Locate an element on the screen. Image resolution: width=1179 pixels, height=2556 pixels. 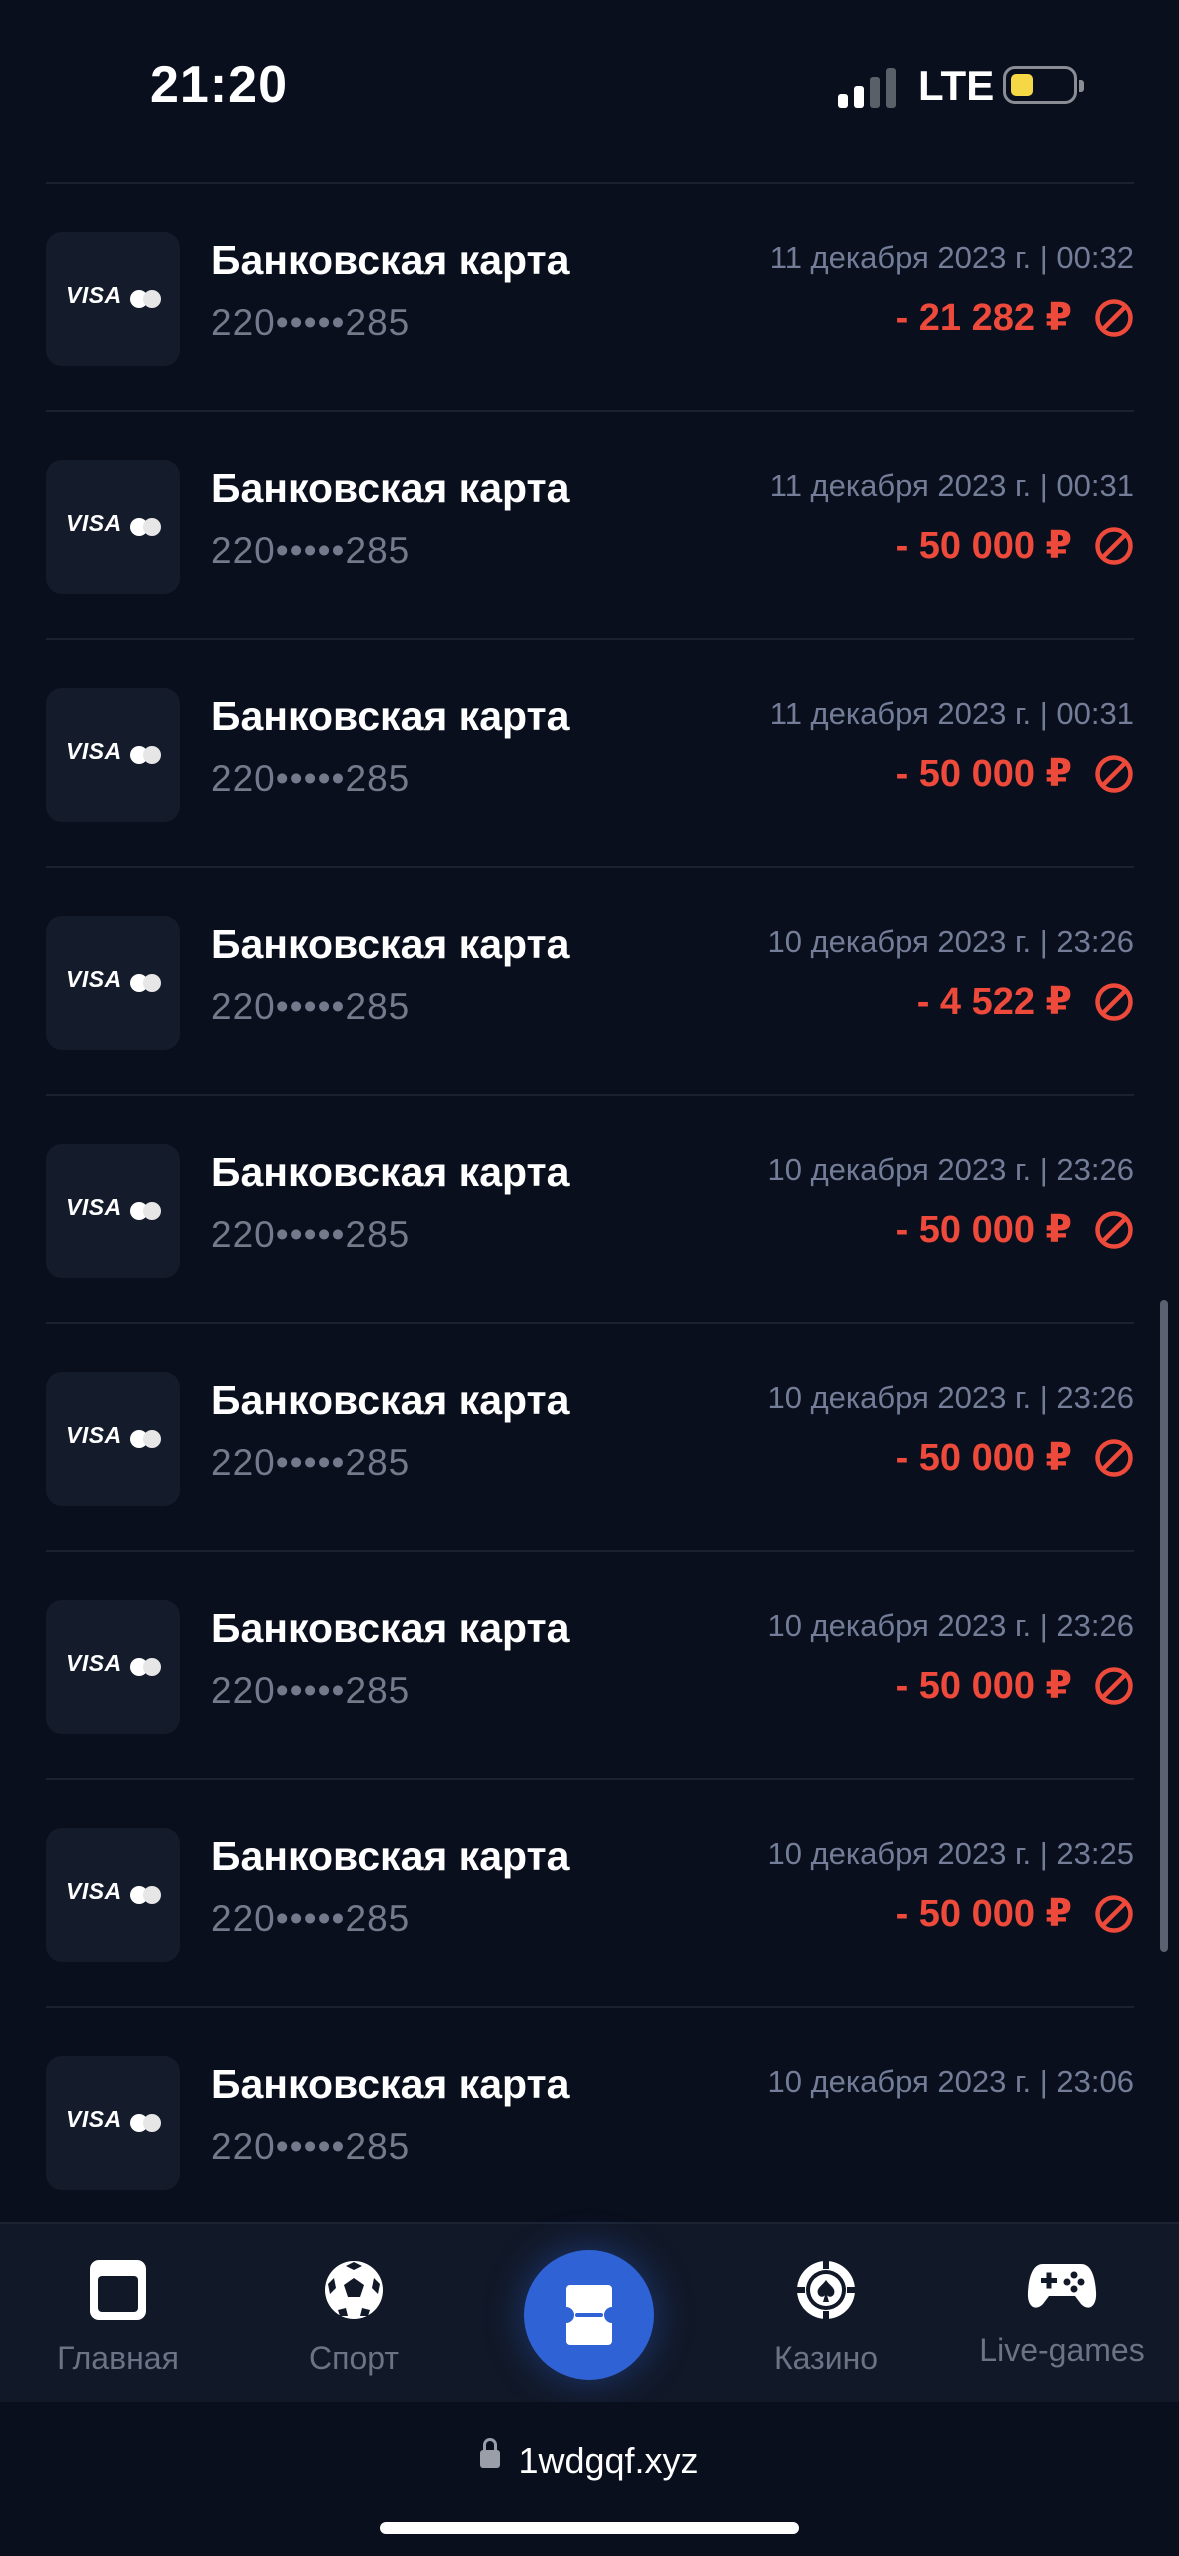
nav-item-home: Главная is located at coordinates (118, 2317).